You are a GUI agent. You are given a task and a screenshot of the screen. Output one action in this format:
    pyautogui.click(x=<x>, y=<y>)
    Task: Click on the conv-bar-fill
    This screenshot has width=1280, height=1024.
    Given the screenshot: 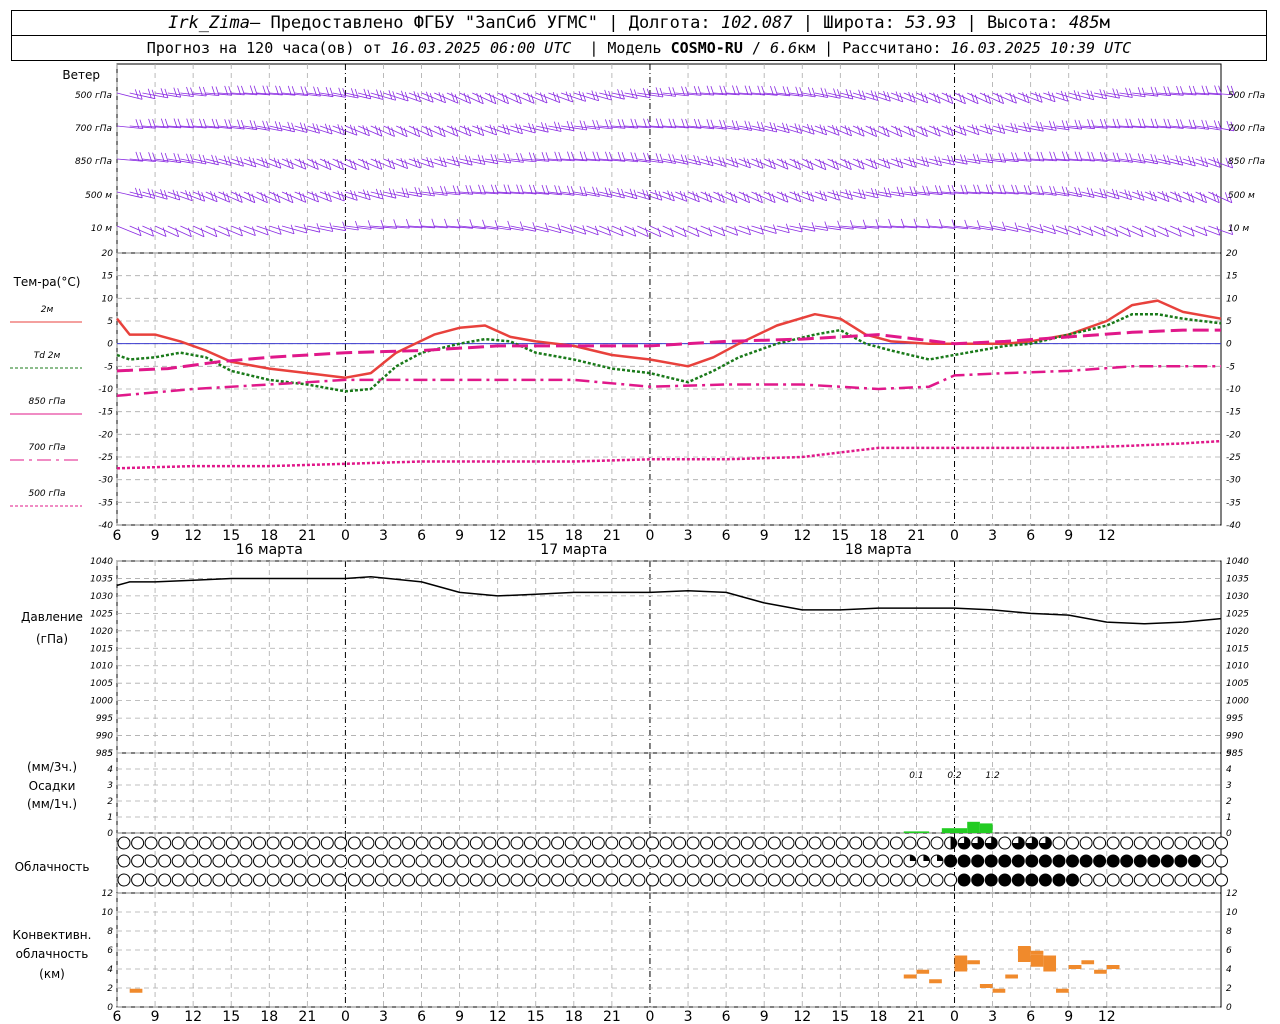 What is the action you would take?
    pyautogui.click(x=961, y=965)
    